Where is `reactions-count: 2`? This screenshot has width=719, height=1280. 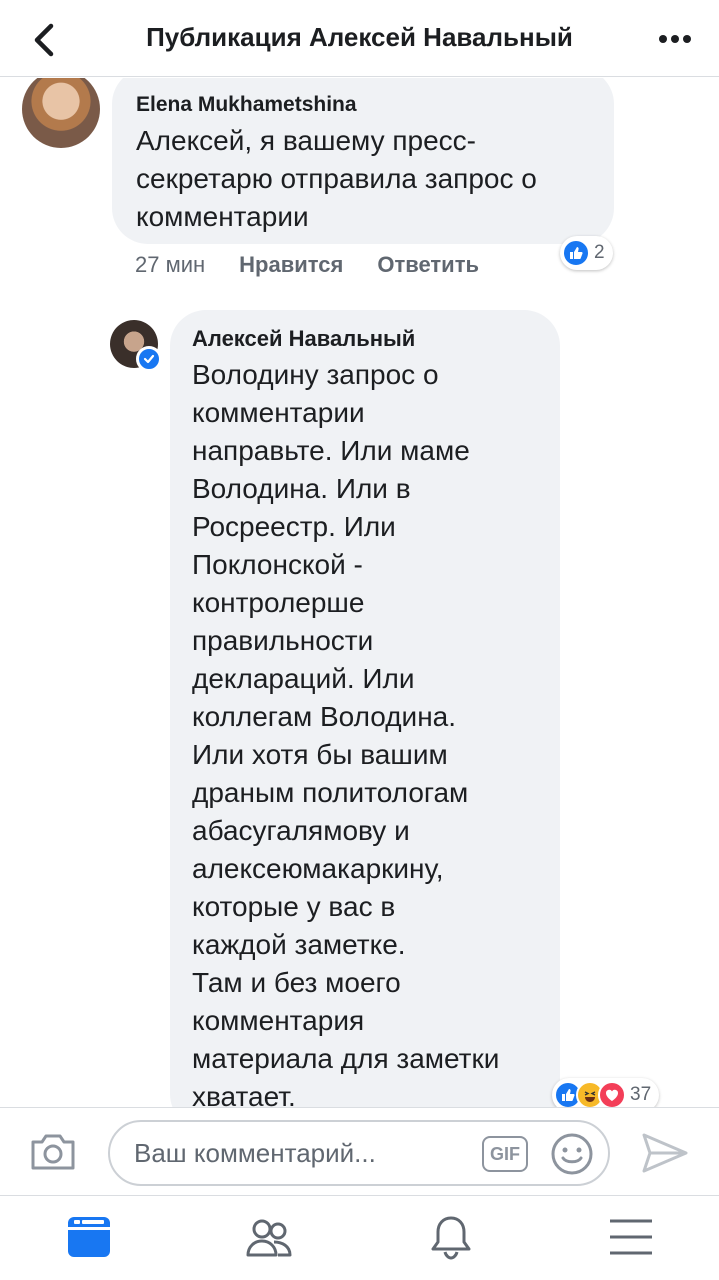 reactions-count: 2 is located at coordinates (599, 252).